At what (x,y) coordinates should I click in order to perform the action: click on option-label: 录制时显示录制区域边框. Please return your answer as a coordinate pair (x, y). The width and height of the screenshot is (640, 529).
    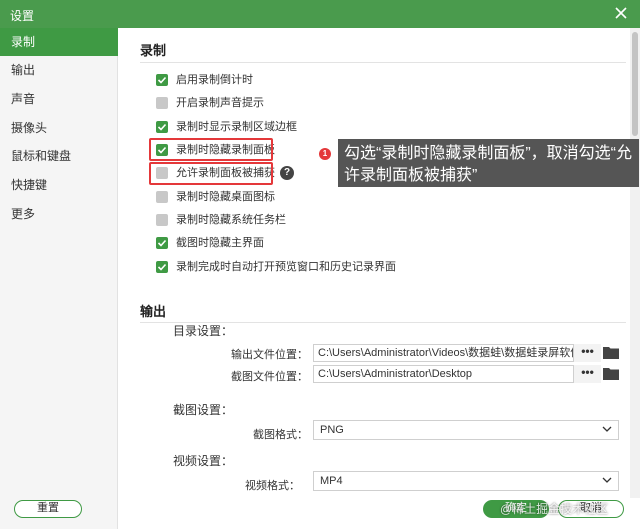
    Looking at the image, I should click on (236, 127).